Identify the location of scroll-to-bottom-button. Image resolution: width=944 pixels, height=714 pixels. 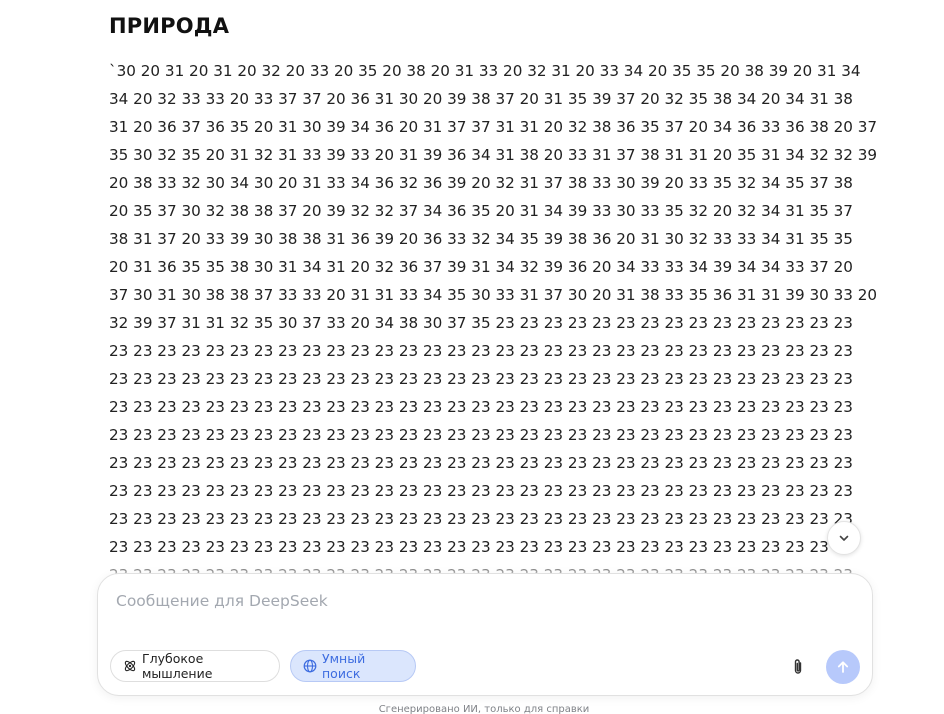
(844, 538).